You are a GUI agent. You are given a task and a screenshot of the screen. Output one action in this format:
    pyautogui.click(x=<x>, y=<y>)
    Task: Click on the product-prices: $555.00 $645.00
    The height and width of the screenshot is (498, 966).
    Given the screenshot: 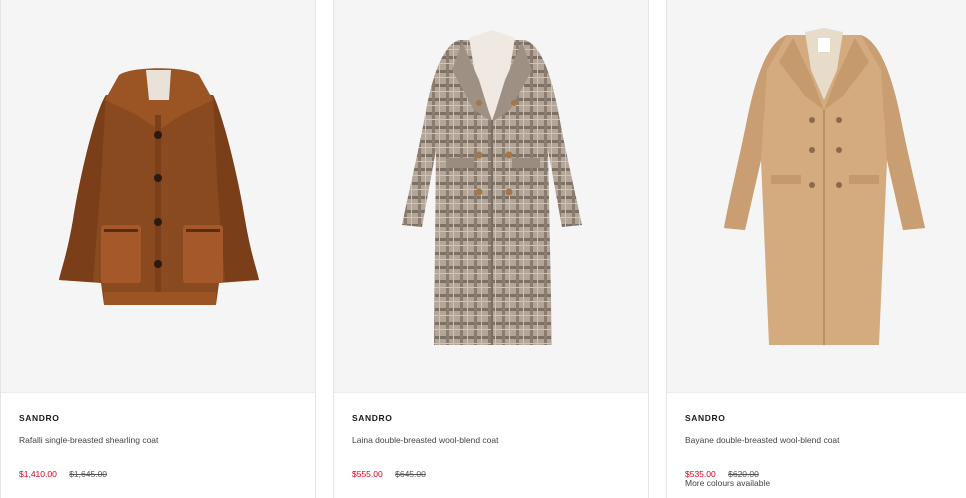 What is the action you would take?
    pyautogui.click(x=389, y=474)
    